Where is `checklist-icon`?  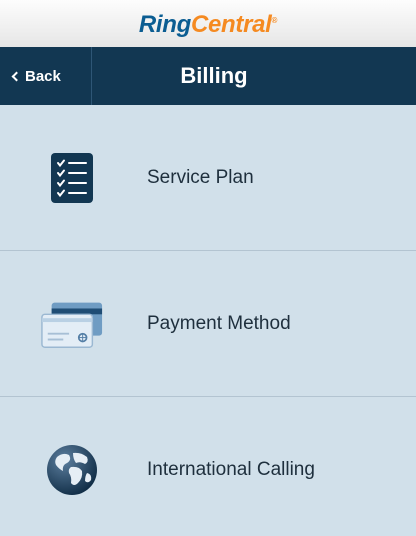
checklist-icon is located at coordinates (72, 178).